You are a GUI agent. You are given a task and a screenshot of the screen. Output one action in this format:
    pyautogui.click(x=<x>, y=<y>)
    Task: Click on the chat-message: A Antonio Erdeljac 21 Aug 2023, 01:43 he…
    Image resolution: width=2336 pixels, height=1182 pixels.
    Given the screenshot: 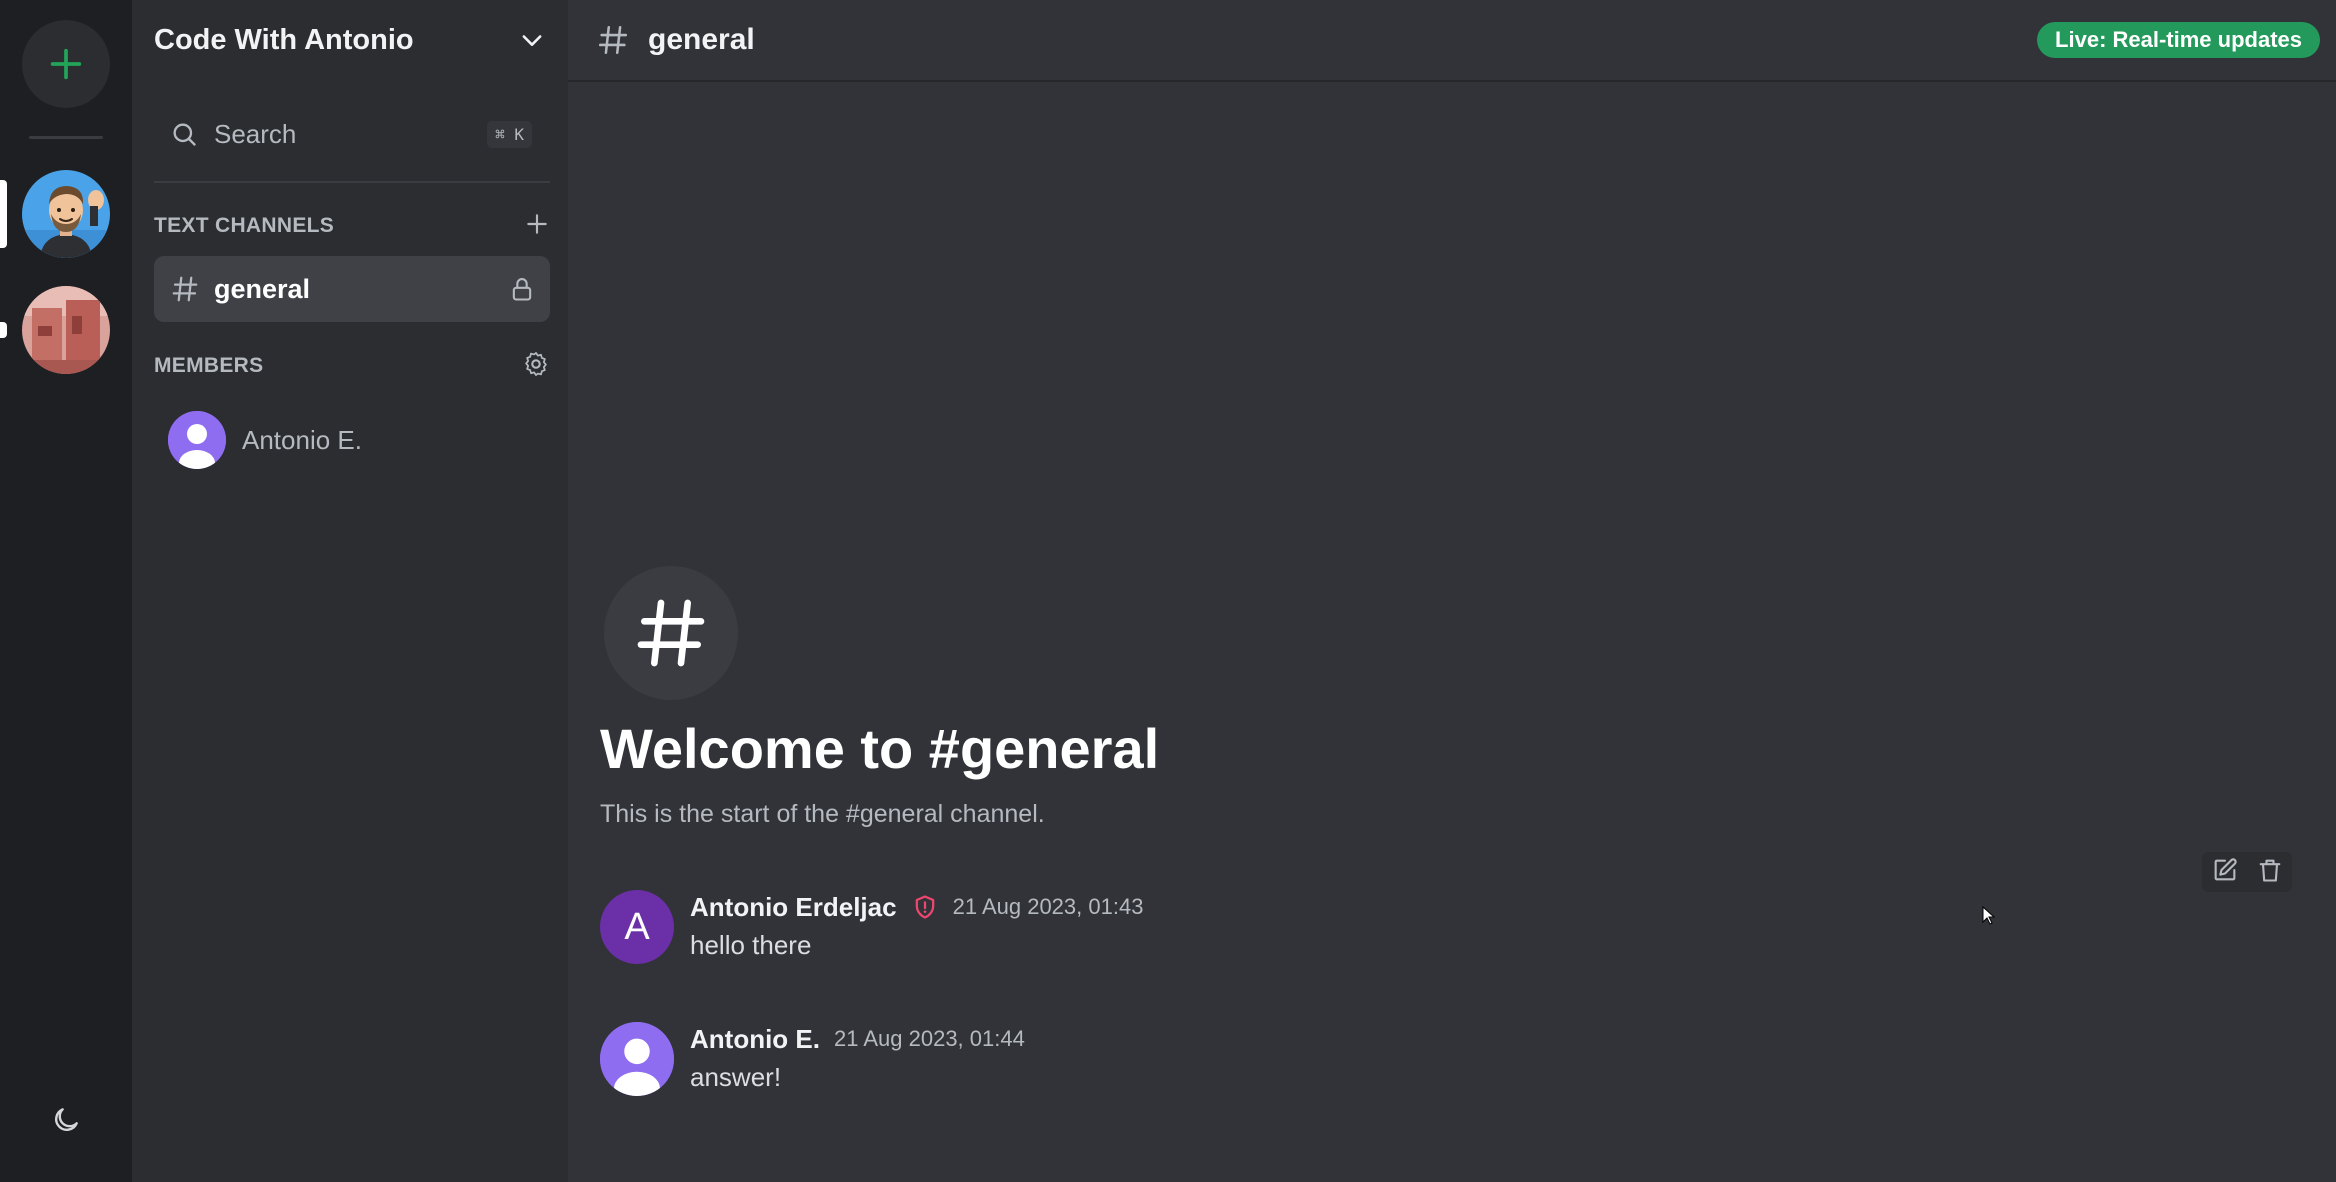 What is the action you would take?
    pyautogui.click(x=1400, y=930)
    